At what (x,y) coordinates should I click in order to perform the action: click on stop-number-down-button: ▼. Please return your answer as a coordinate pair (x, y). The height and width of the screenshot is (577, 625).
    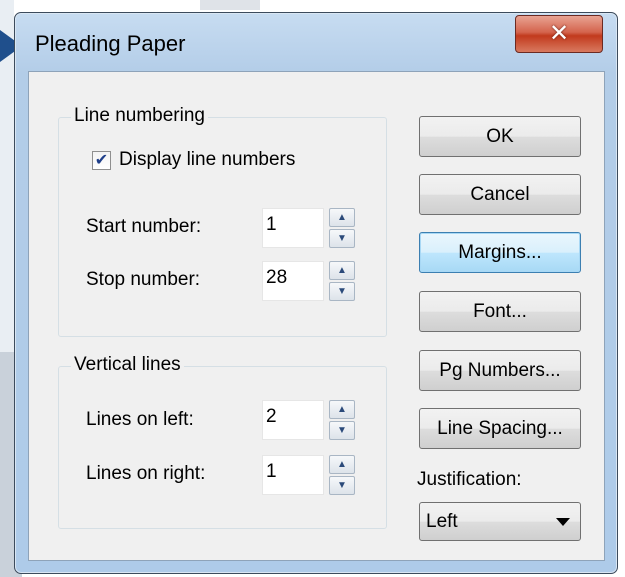
    Looking at the image, I should click on (342, 291).